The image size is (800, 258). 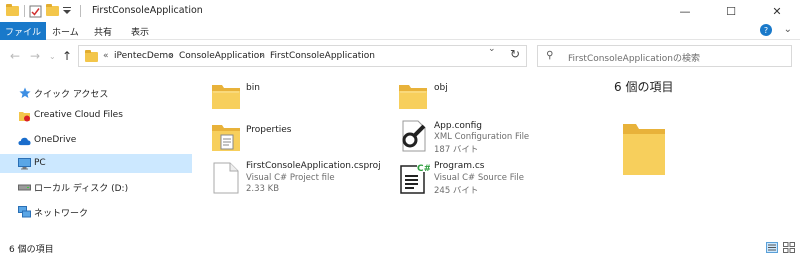 What do you see at coordinates (766, 30) in the screenshot?
I see `help-icon: ?` at bounding box center [766, 30].